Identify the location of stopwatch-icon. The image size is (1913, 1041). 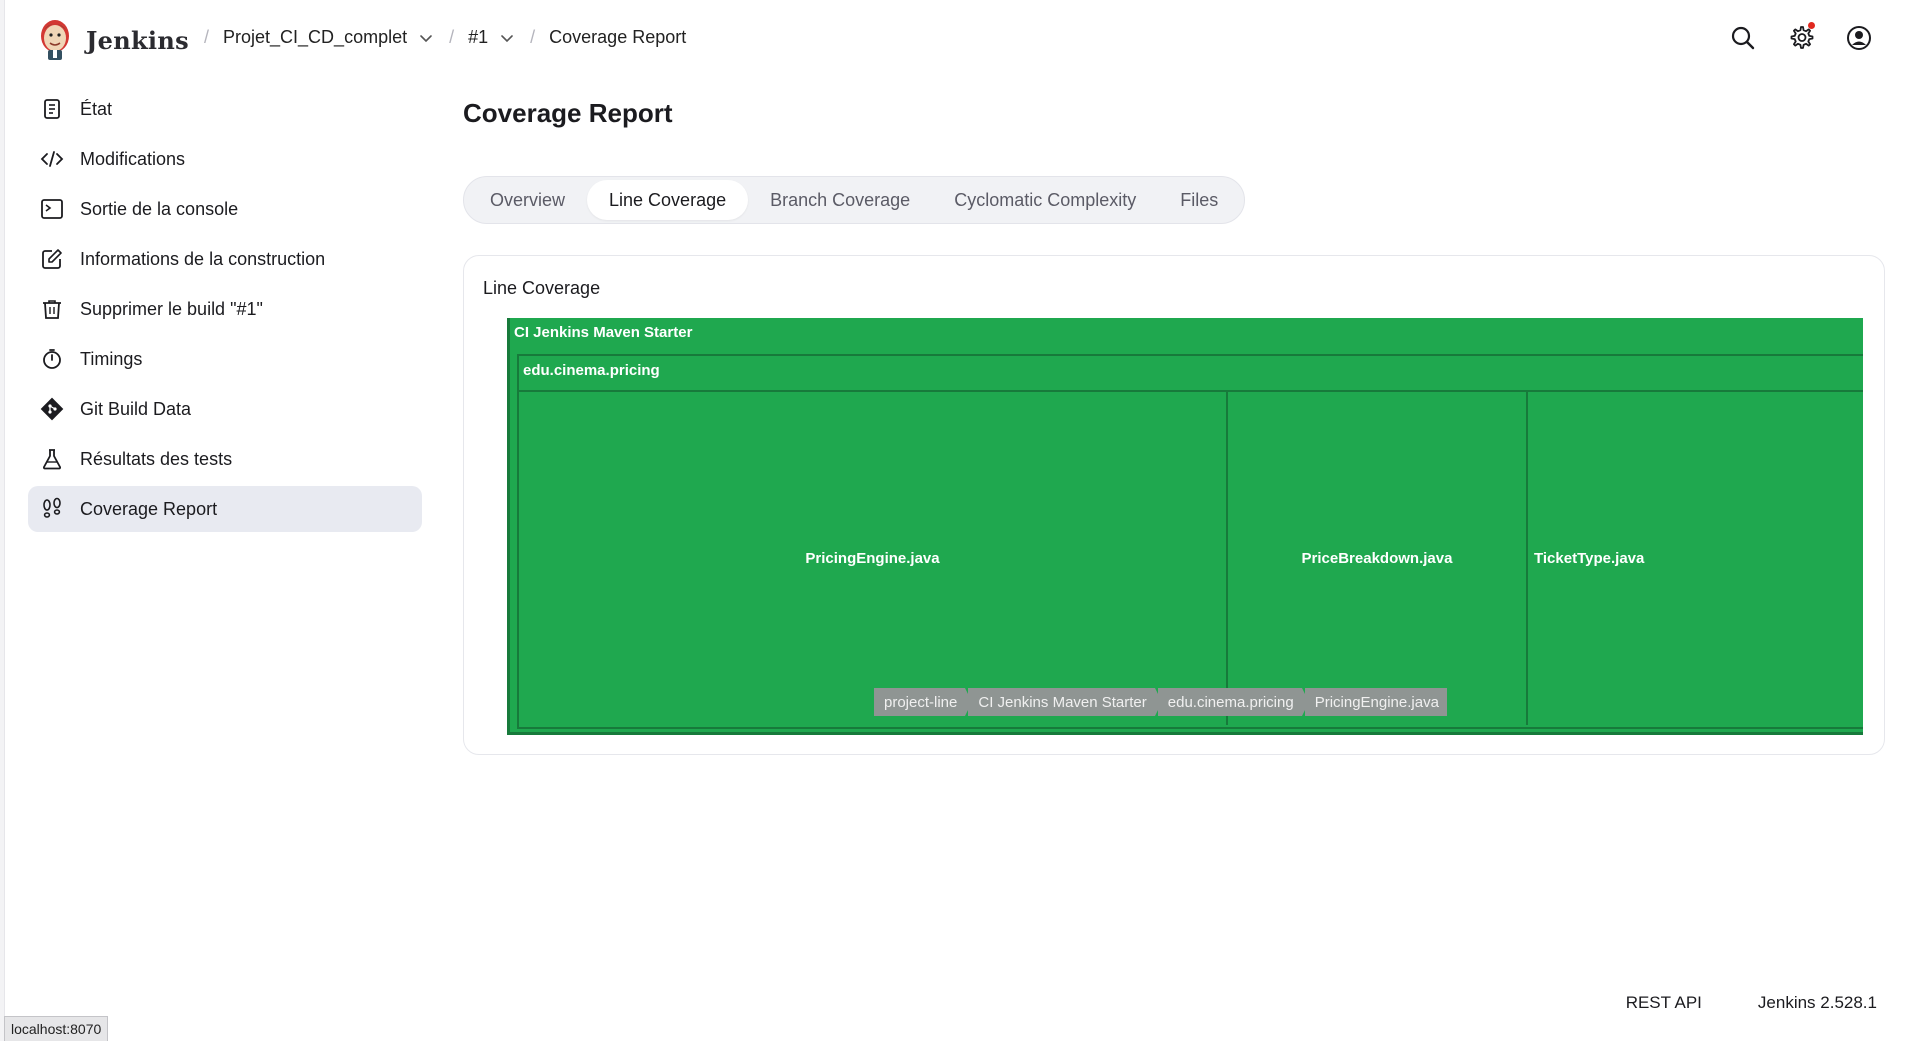
(52, 359).